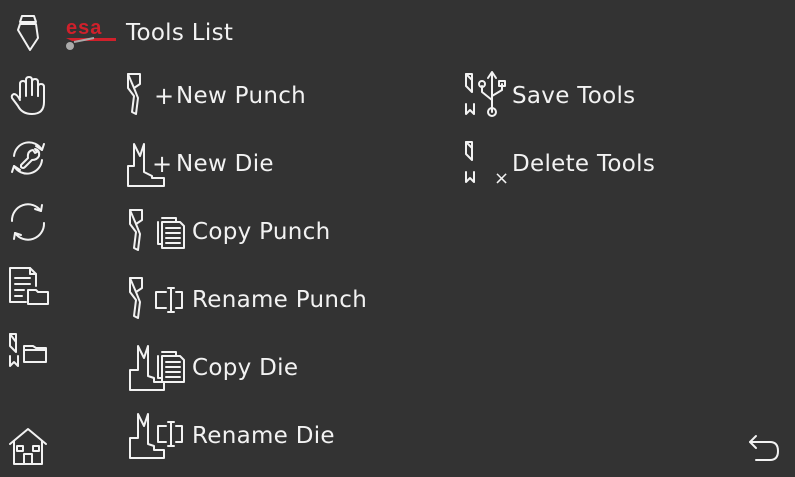 This screenshot has width=795, height=477. What do you see at coordinates (263, 436) in the screenshot?
I see `rename-die-label: Rename Die` at bounding box center [263, 436].